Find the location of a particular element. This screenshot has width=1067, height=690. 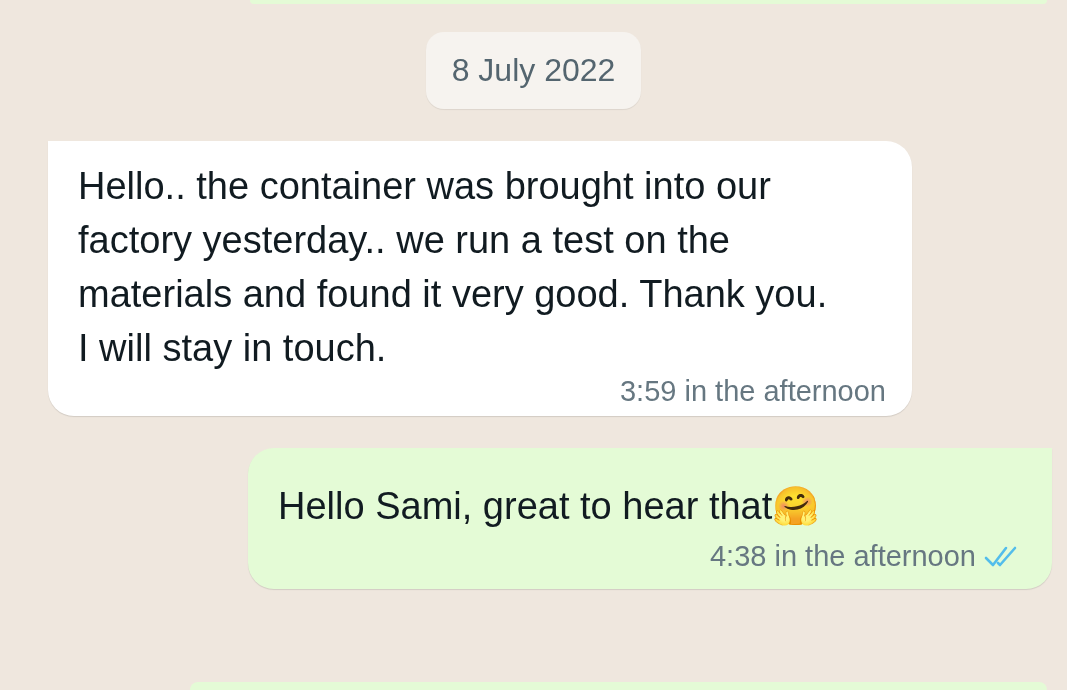

message-time: 4:38 in the afternoon is located at coordinates (842, 556).